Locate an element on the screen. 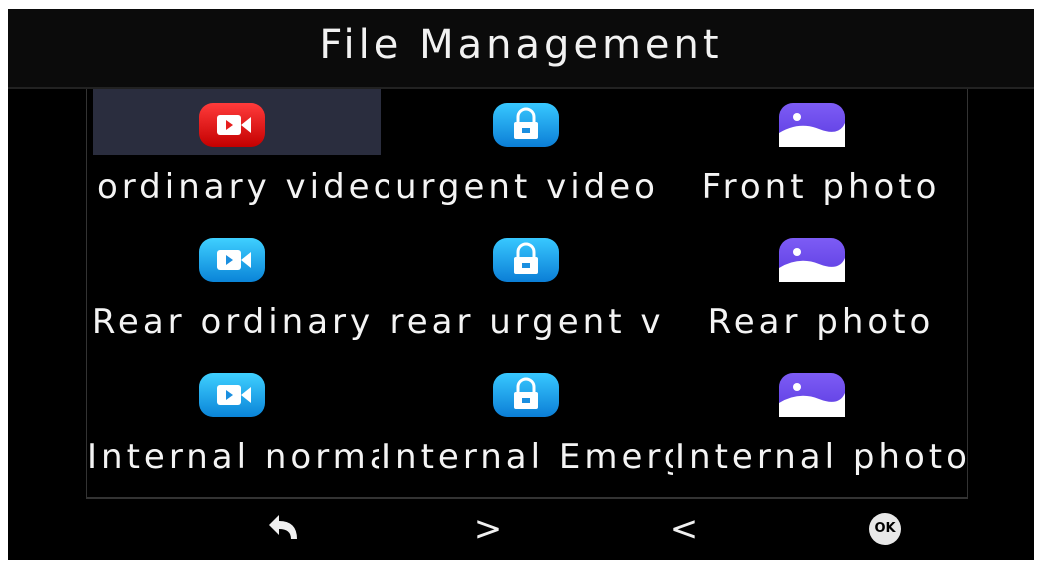 Image resolution: width=1037 pixels, height=563 pixels. file-item-label: rear urgent v is located at coordinates (527, 322).